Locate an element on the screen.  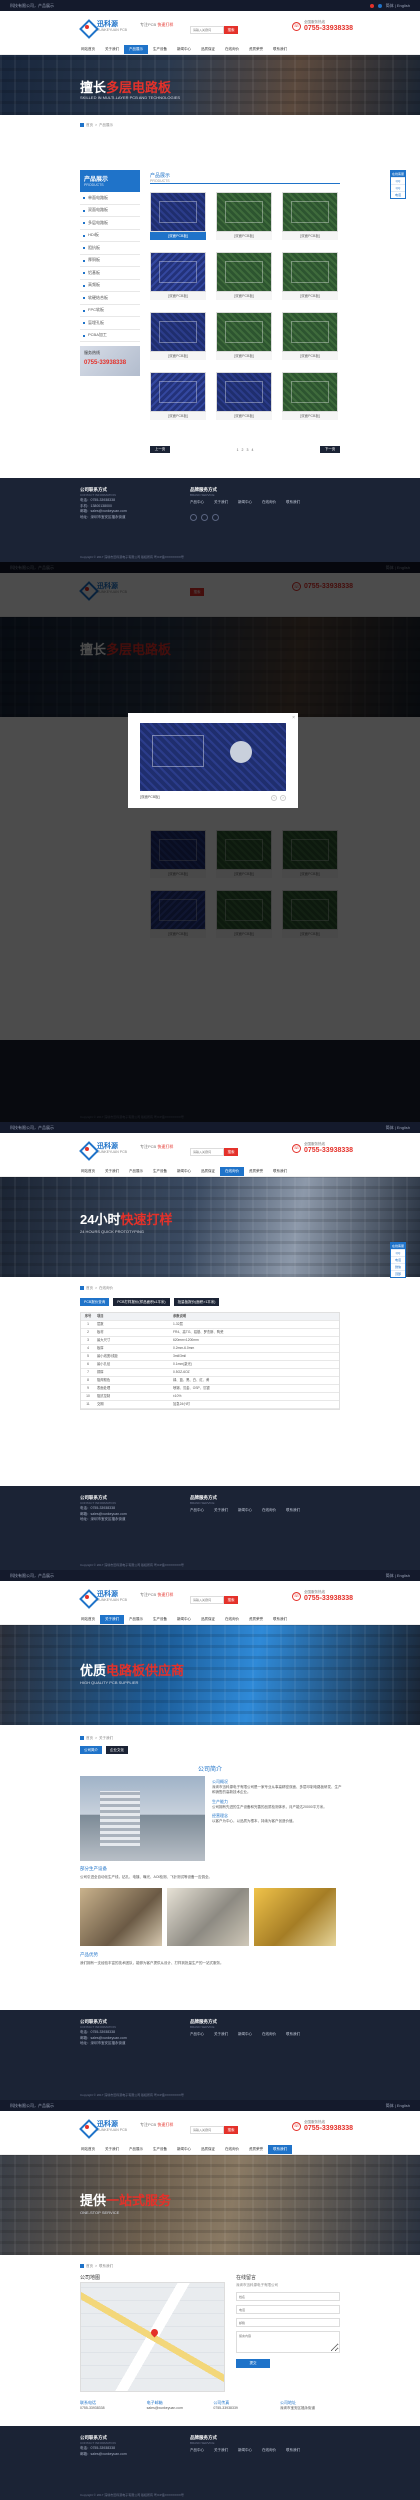
next-page-button: 下一页 is located at coordinates (330, 449).